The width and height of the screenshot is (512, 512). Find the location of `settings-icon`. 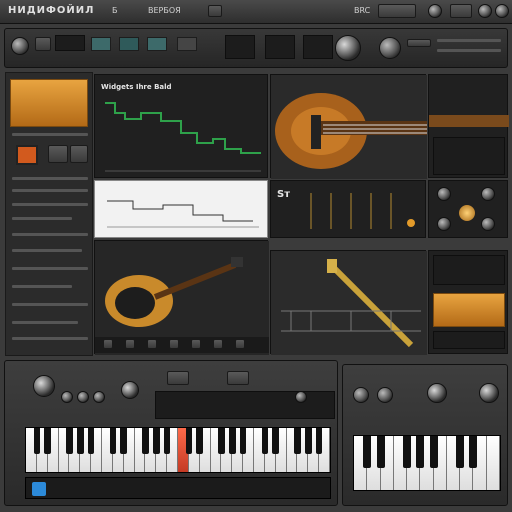

settings-icon is located at coordinates (435, 11).